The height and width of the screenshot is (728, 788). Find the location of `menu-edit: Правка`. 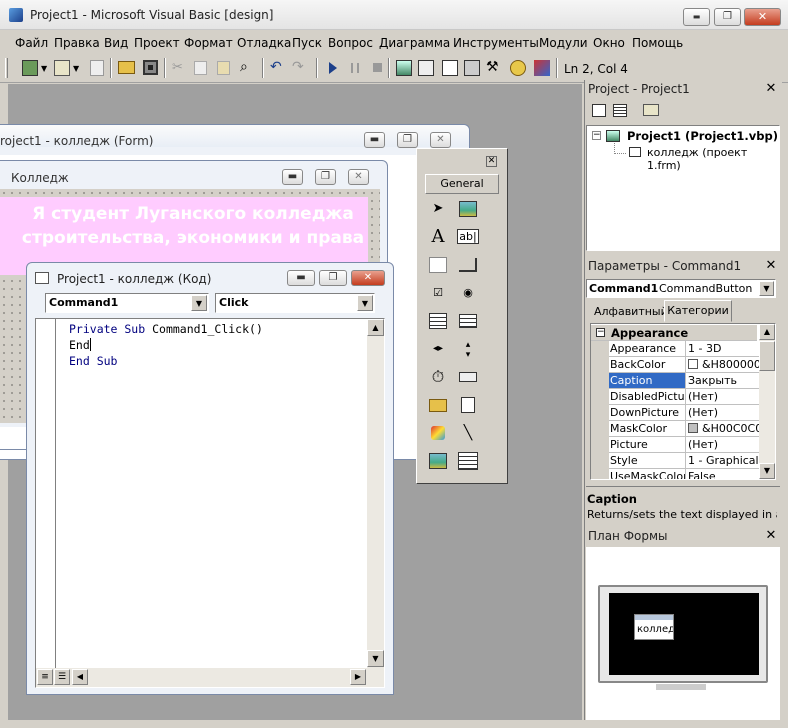

menu-edit: Правка is located at coordinates (77, 43).